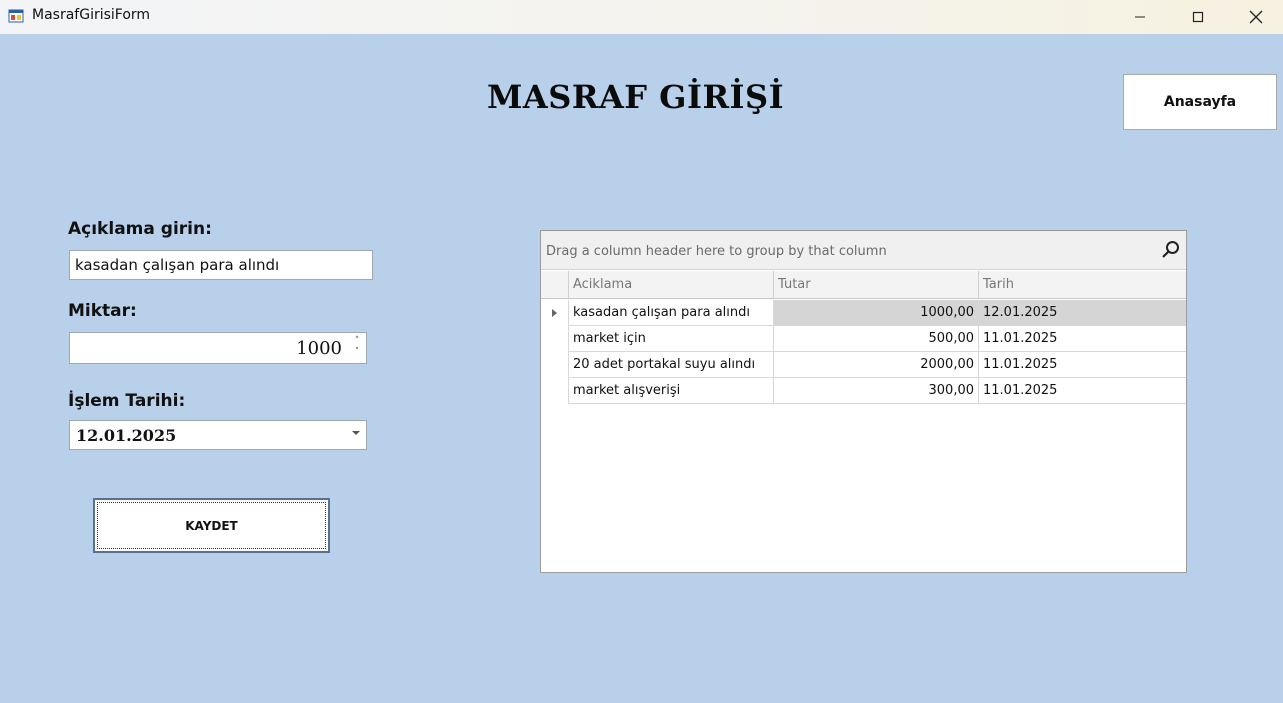 The height and width of the screenshot is (703, 1283). Describe the element at coordinates (641, 17) in the screenshot. I see `window-title-bar: MasrafGirisiForm` at that location.